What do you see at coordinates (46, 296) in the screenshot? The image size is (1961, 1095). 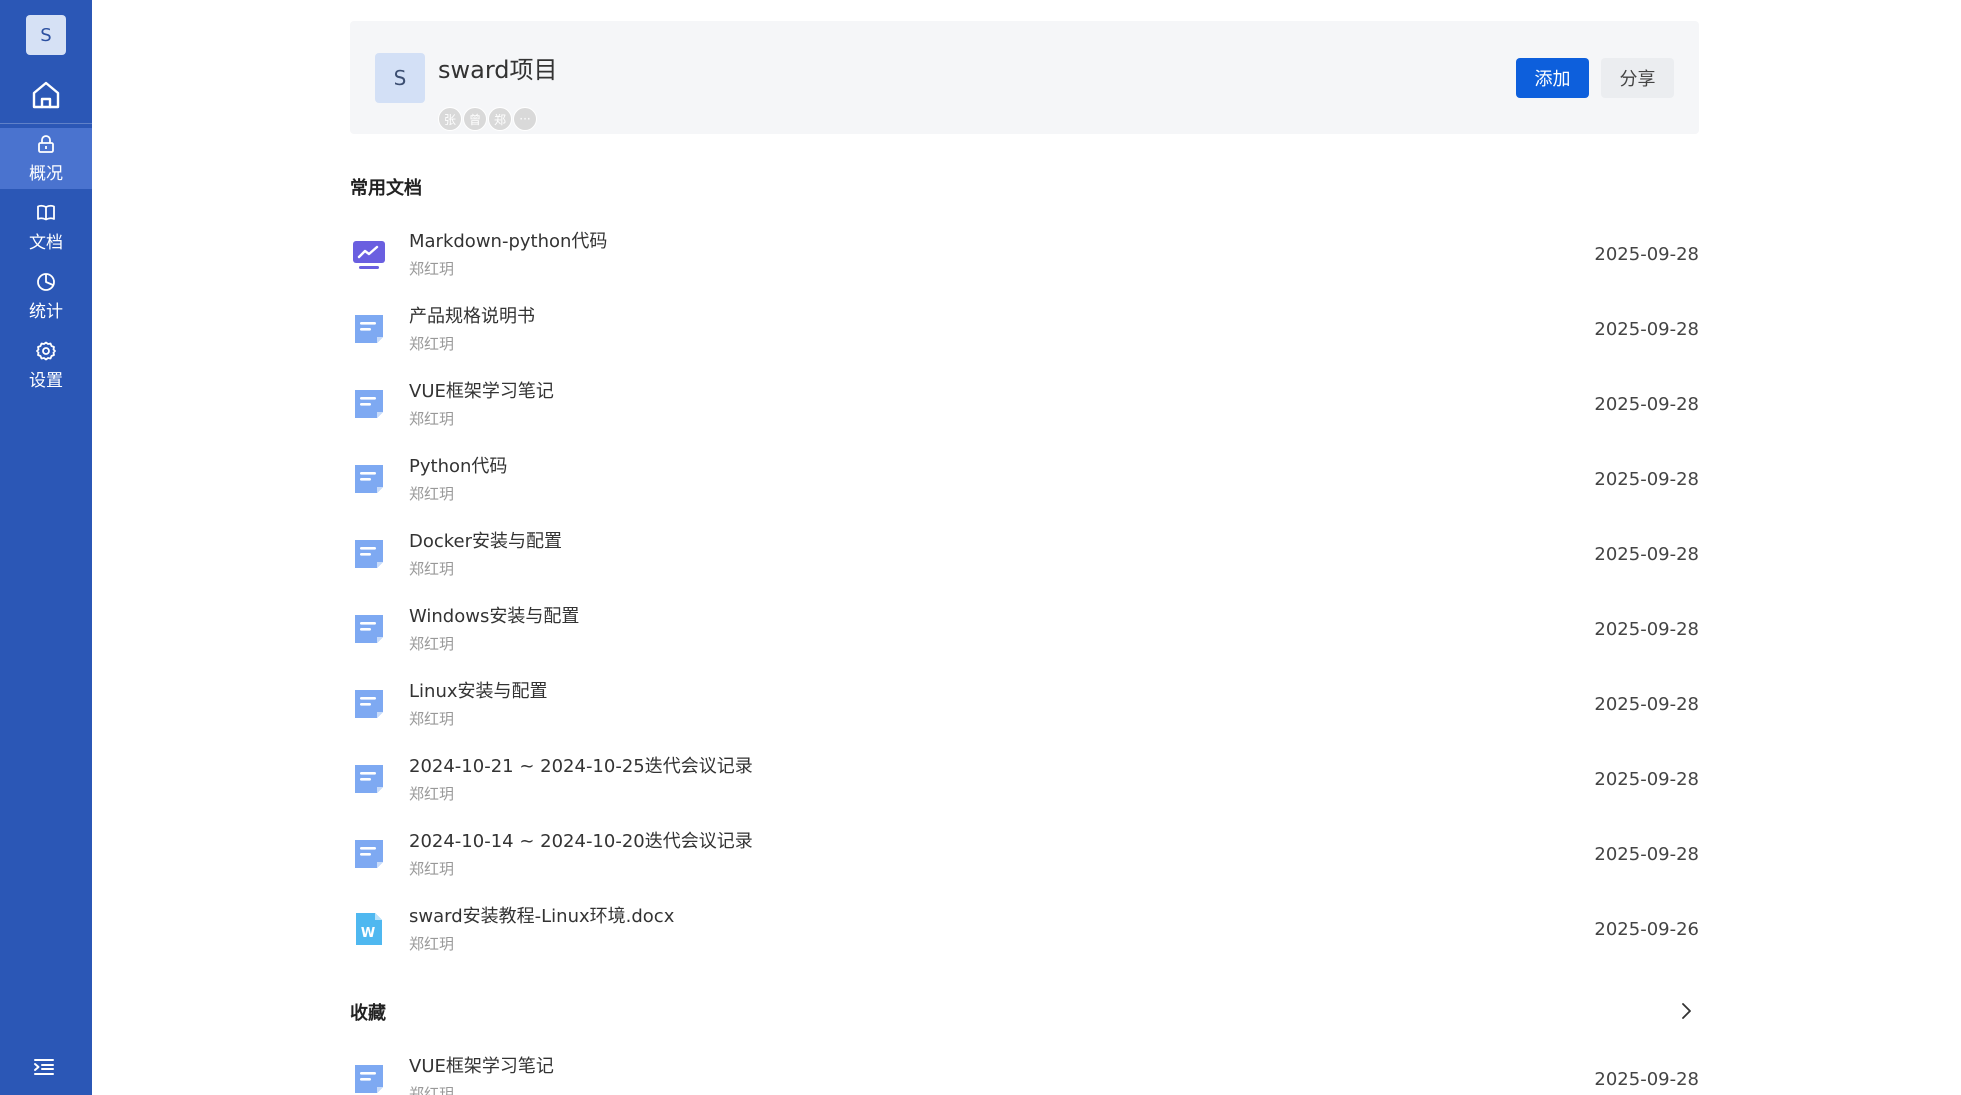 I see `sidebar-item-stats: 统计` at bounding box center [46, 296].